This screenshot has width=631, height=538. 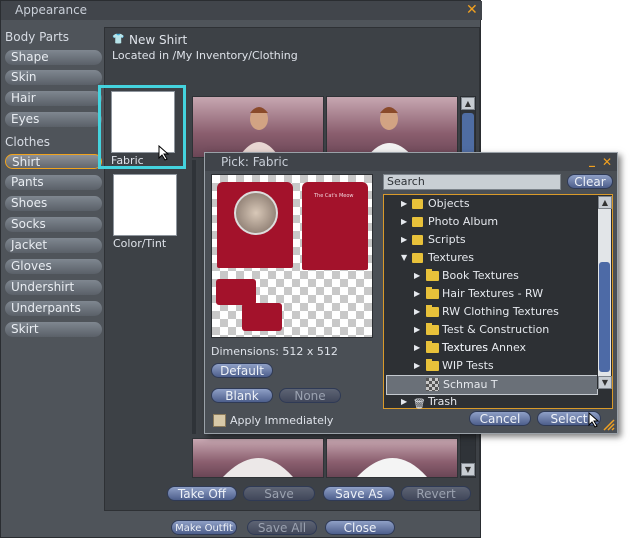 I want to click on trash-icon: 🗑, so click(x=419, y=404).